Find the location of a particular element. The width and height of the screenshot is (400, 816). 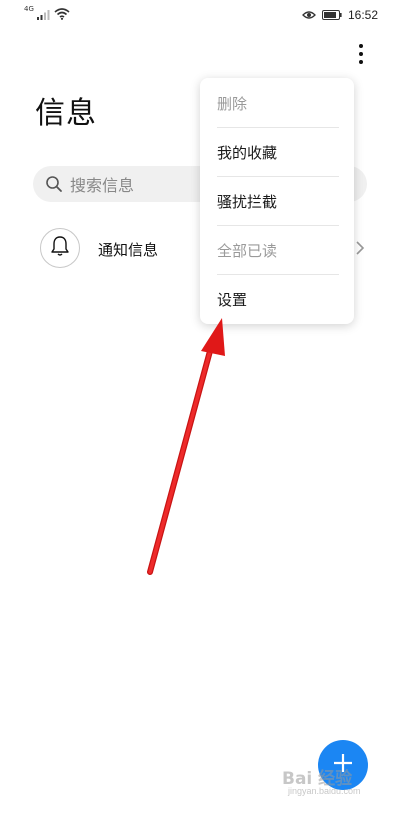

eye-icon is located at coordinates (309, 14).